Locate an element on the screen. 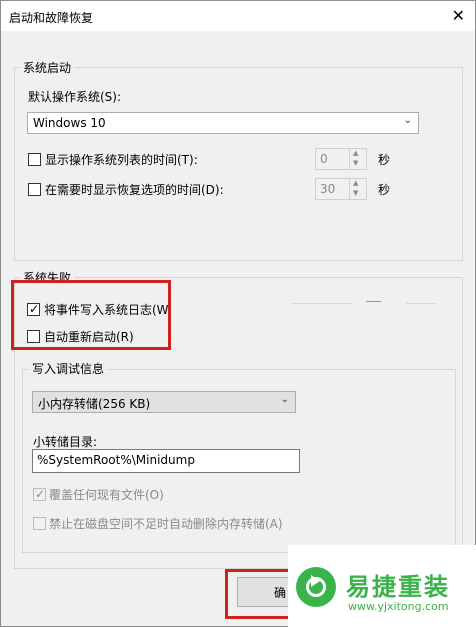 The height and width of the screenshot is (627, 476). window-title: 启动和故障恢复 is located at coordinates (51, 18).